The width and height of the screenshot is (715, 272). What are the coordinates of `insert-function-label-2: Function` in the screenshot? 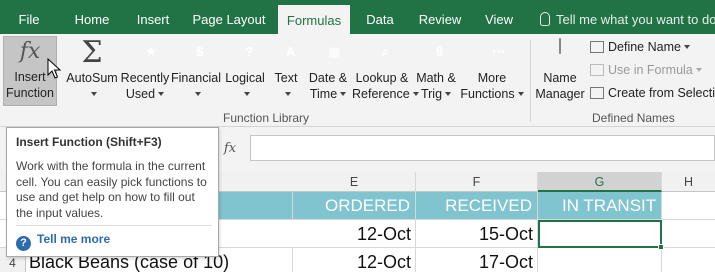 It's located at (30, 93).